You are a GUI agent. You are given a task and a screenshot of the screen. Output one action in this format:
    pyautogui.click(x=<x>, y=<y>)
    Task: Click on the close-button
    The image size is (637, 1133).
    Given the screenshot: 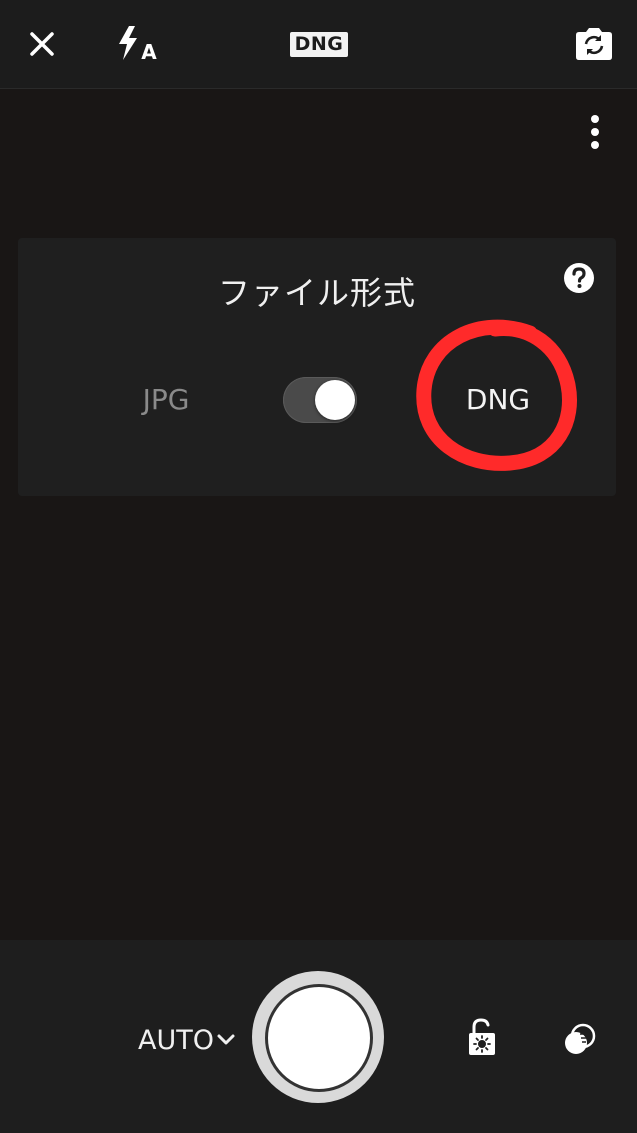 What is the action you would take?
    pyautogui.click(x=42, y=44)
    